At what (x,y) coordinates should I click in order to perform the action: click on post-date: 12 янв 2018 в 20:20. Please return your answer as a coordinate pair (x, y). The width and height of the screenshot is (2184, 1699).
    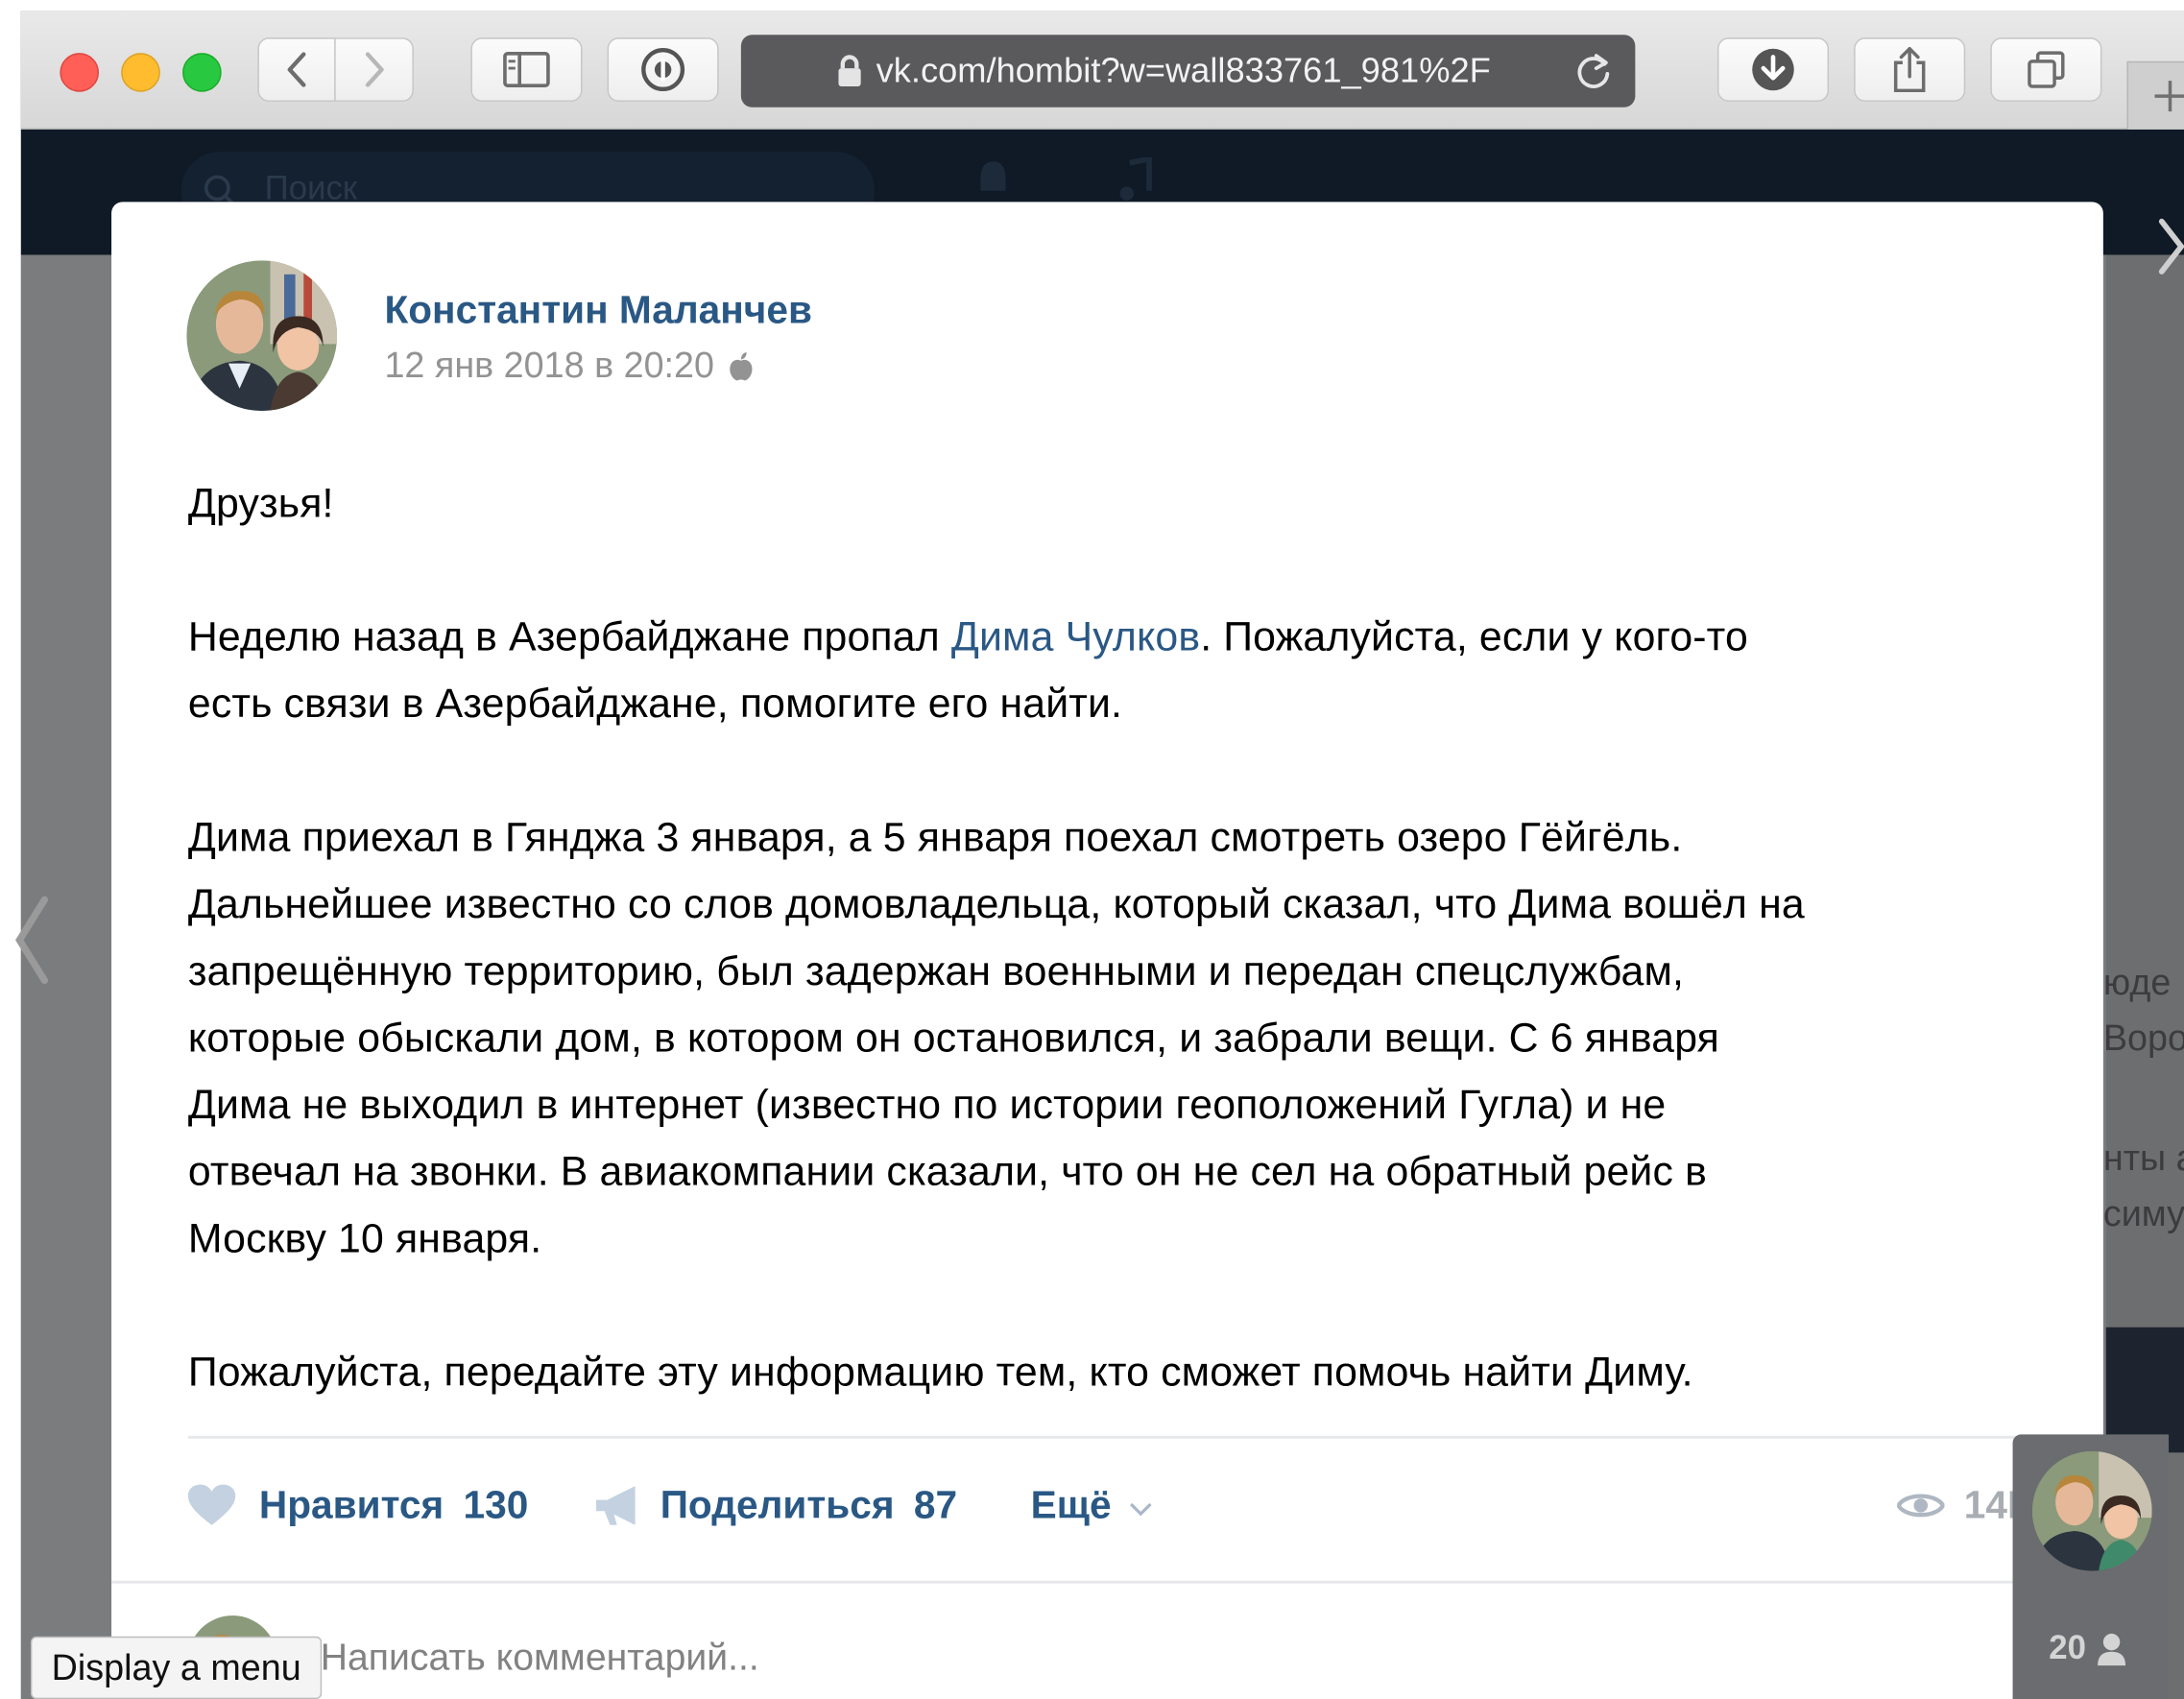
    Looking at the image, I should click on (568, 365).